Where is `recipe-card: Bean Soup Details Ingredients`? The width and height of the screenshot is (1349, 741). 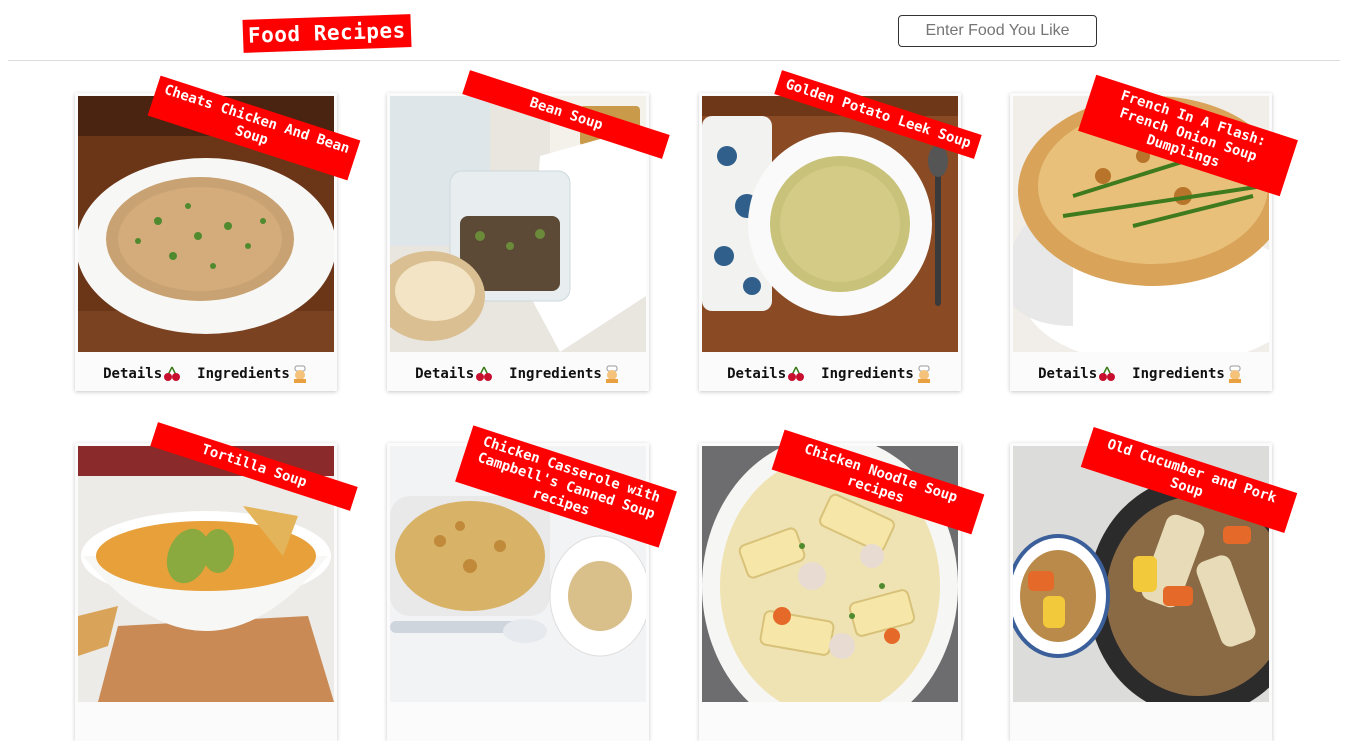
recipe-card: Bean Soup Details Ingredients is located at coordinates (528, 230).